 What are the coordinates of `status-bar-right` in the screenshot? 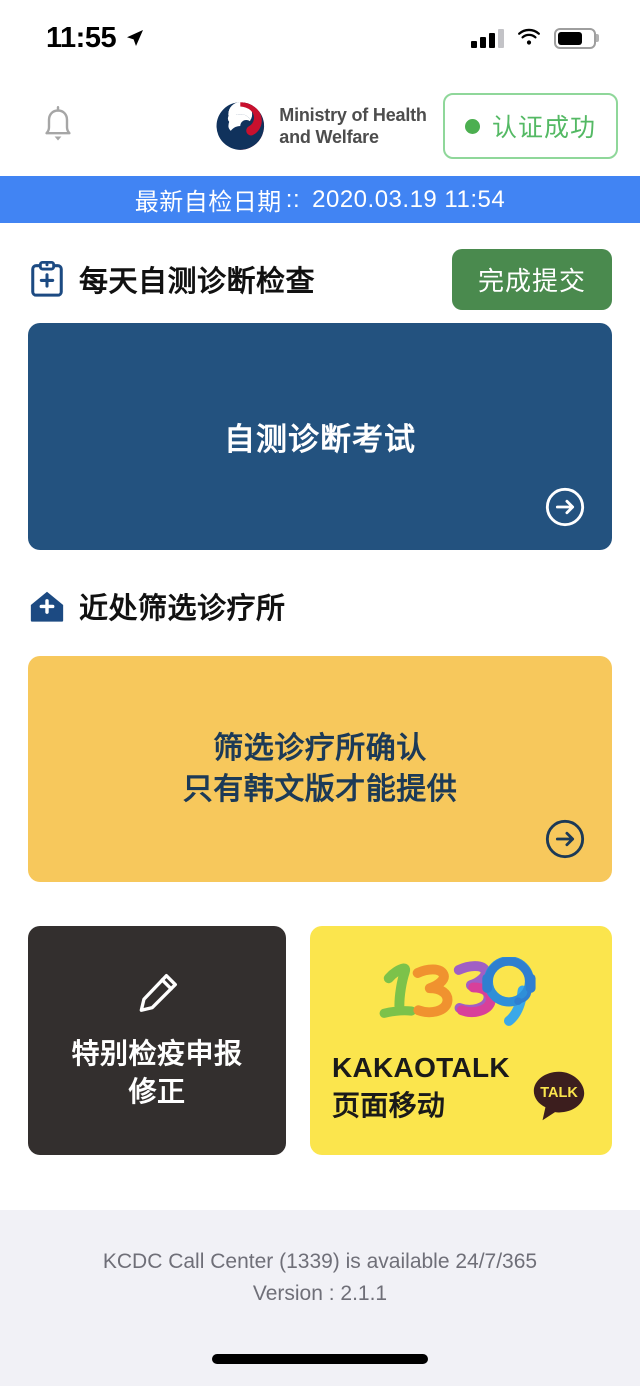 It's located at (533, 38).